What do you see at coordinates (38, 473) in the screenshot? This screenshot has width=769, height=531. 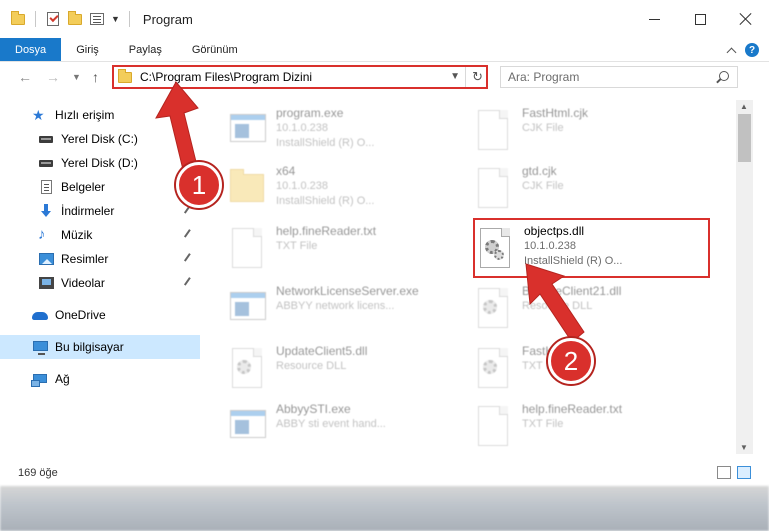 I see `item-count: 169 öğe` at bounding box center [38, 473].